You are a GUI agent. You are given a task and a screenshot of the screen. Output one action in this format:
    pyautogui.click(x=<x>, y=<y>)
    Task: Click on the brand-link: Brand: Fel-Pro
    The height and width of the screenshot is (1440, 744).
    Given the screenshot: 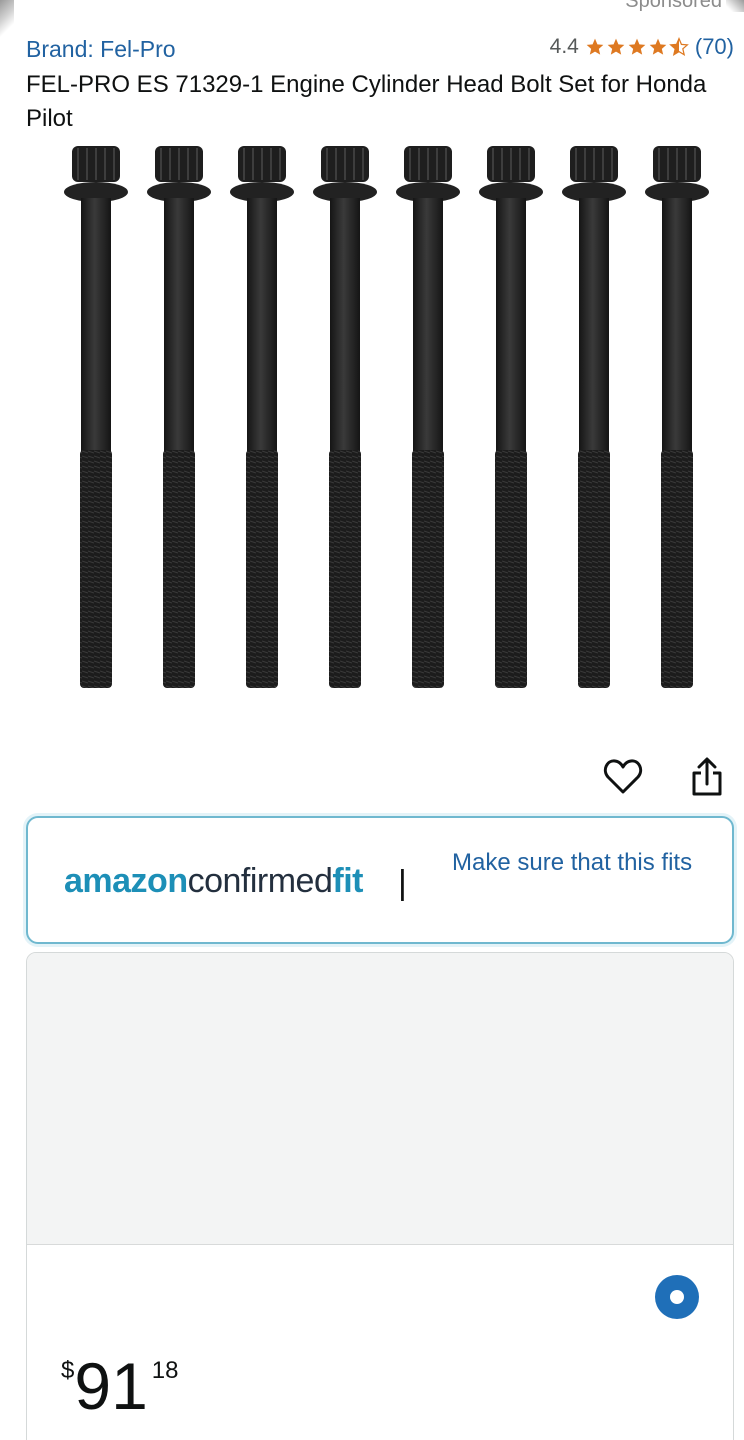 What is the action you would take?
    pyautogui.click(x=101, y=49)
    